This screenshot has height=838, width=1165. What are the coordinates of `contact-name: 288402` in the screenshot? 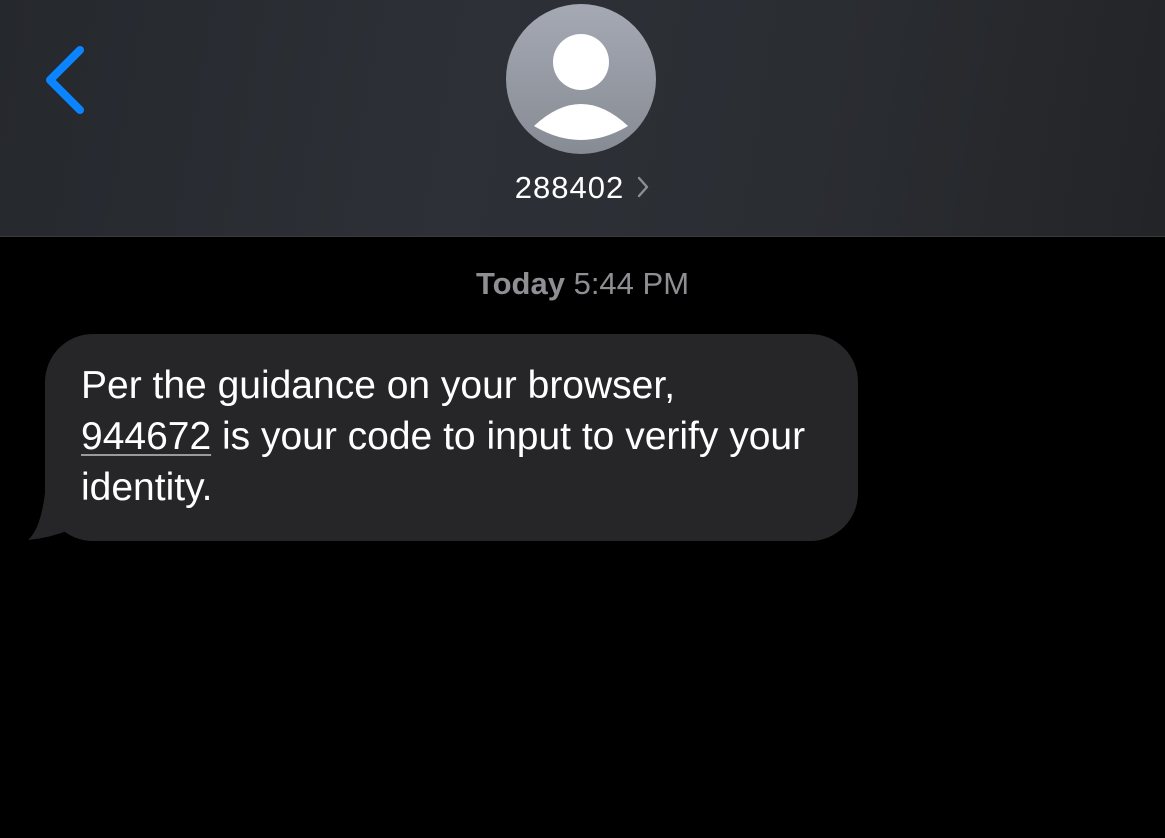 It's located at (569, 187).